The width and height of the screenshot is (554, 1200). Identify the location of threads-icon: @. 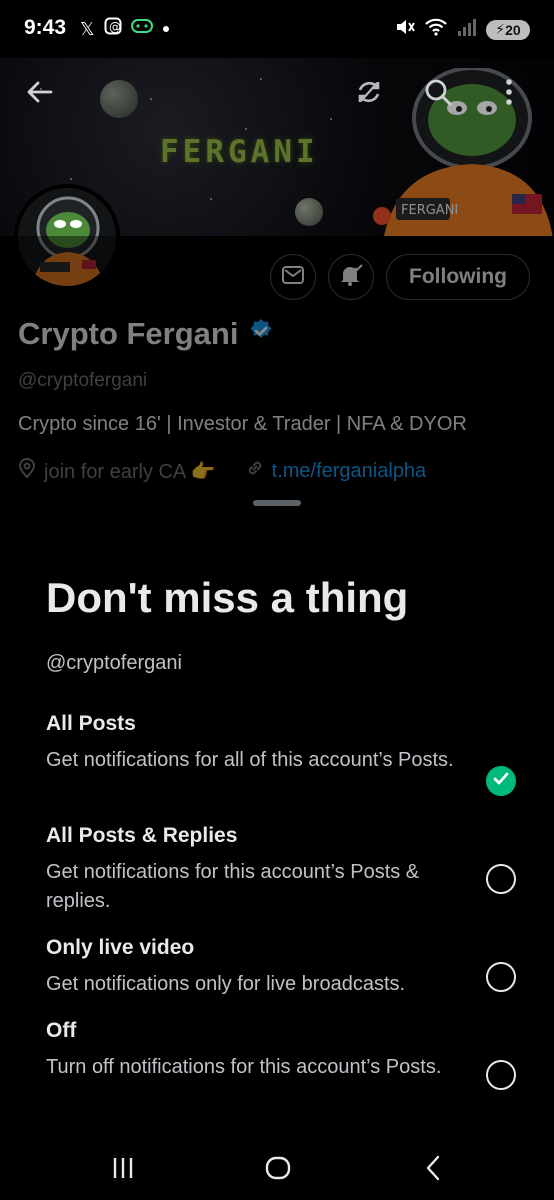
(113, 28).